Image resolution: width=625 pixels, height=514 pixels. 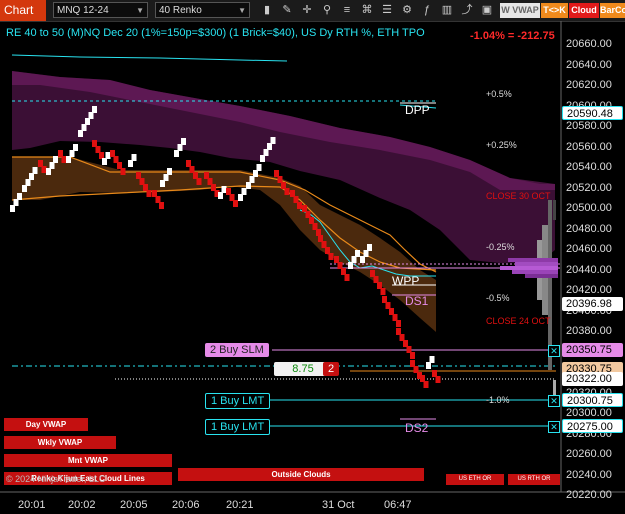 I want to click on chart-menu-button: Chart, so click(x=23, y=10).